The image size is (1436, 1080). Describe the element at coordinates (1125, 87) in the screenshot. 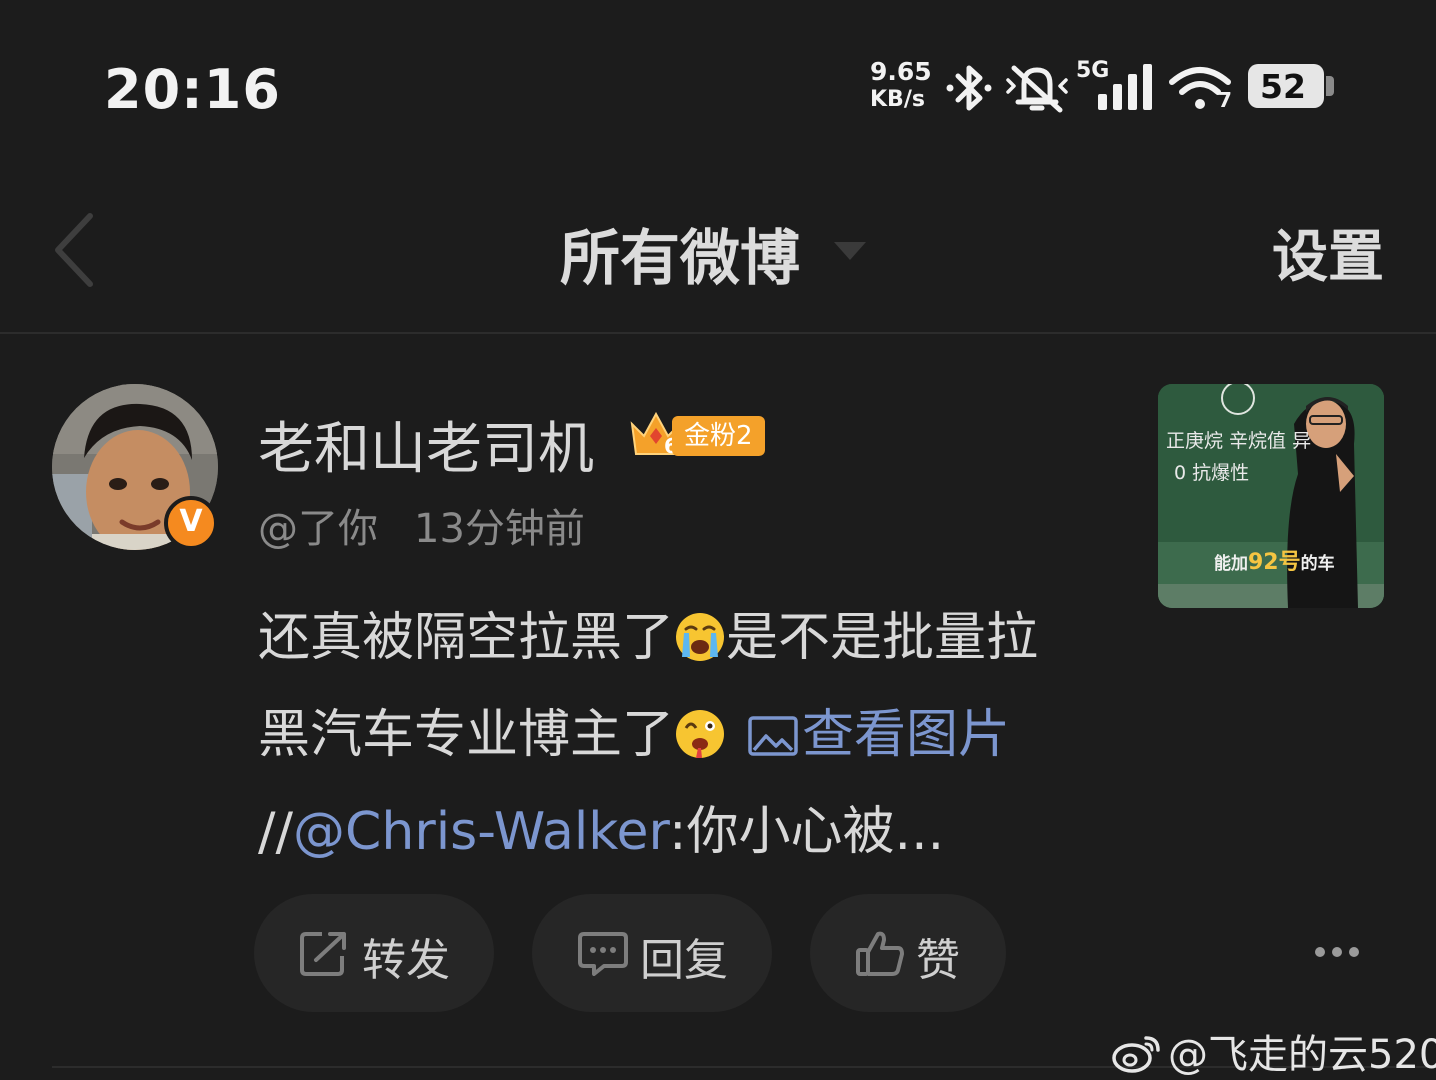

I see `signal-strength-icon` at that location.